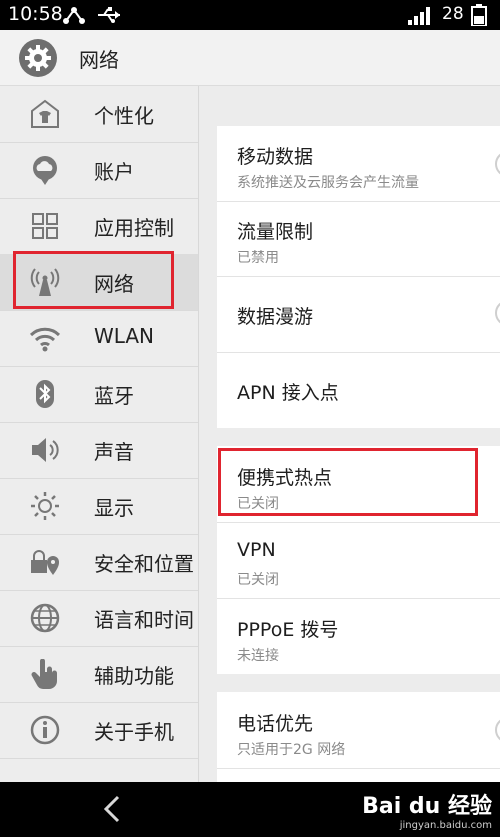 The image size is (500, 837). What do you see at coordinates (134, 228) in the screenshot?
I see `sidebar-item-label: 应用控制` at bounding box center [134, 228].